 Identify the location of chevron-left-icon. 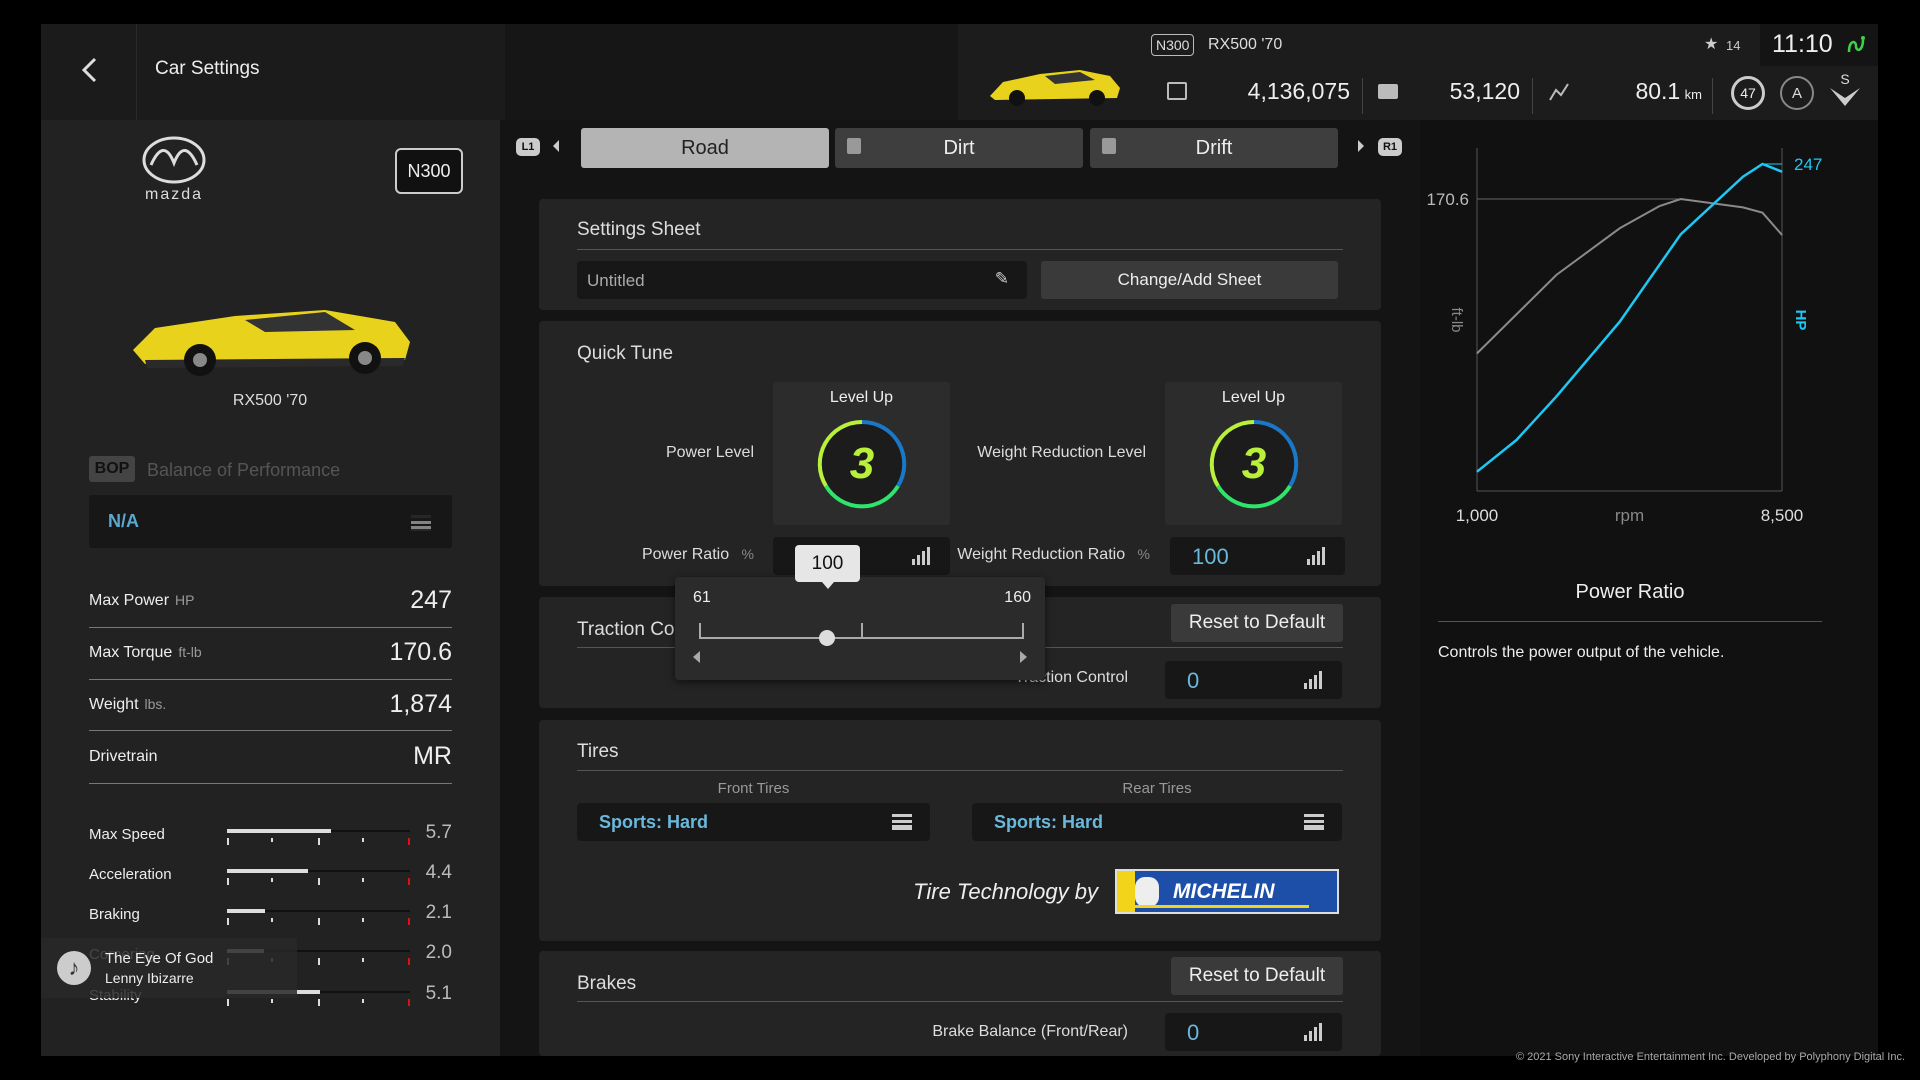
(89, 70).